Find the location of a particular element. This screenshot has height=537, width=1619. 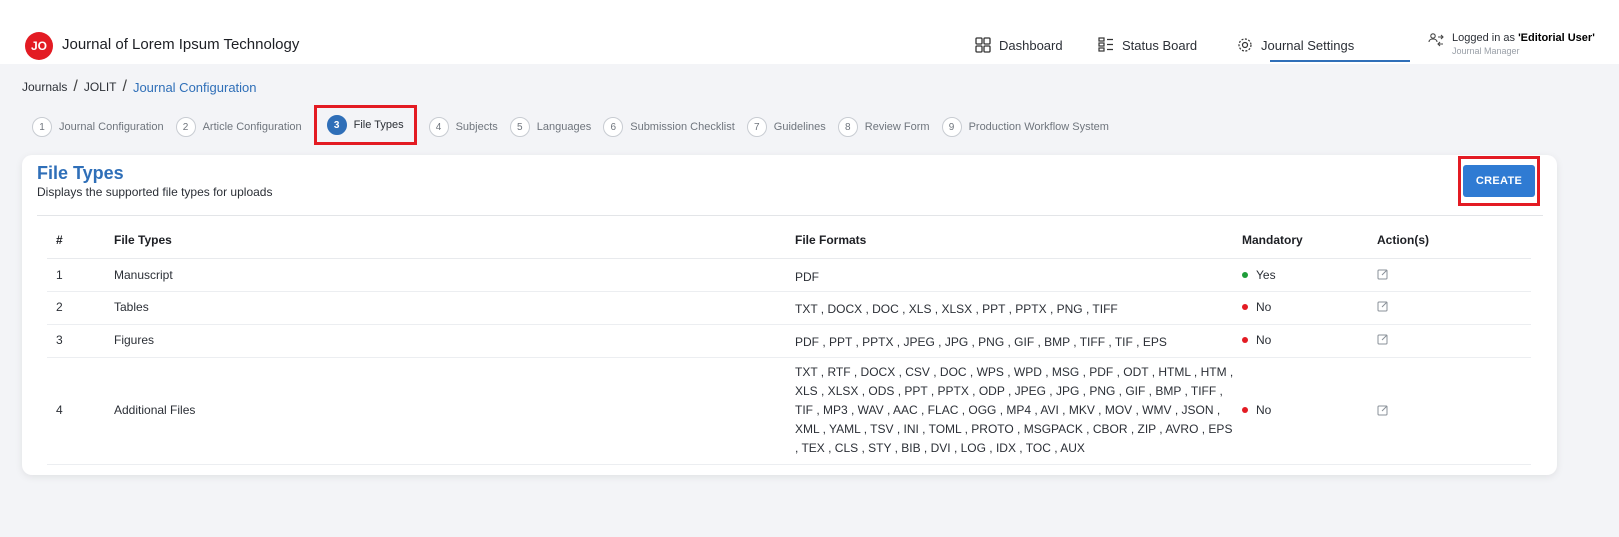

step-number: 6 is located at coordinates (613, 127).